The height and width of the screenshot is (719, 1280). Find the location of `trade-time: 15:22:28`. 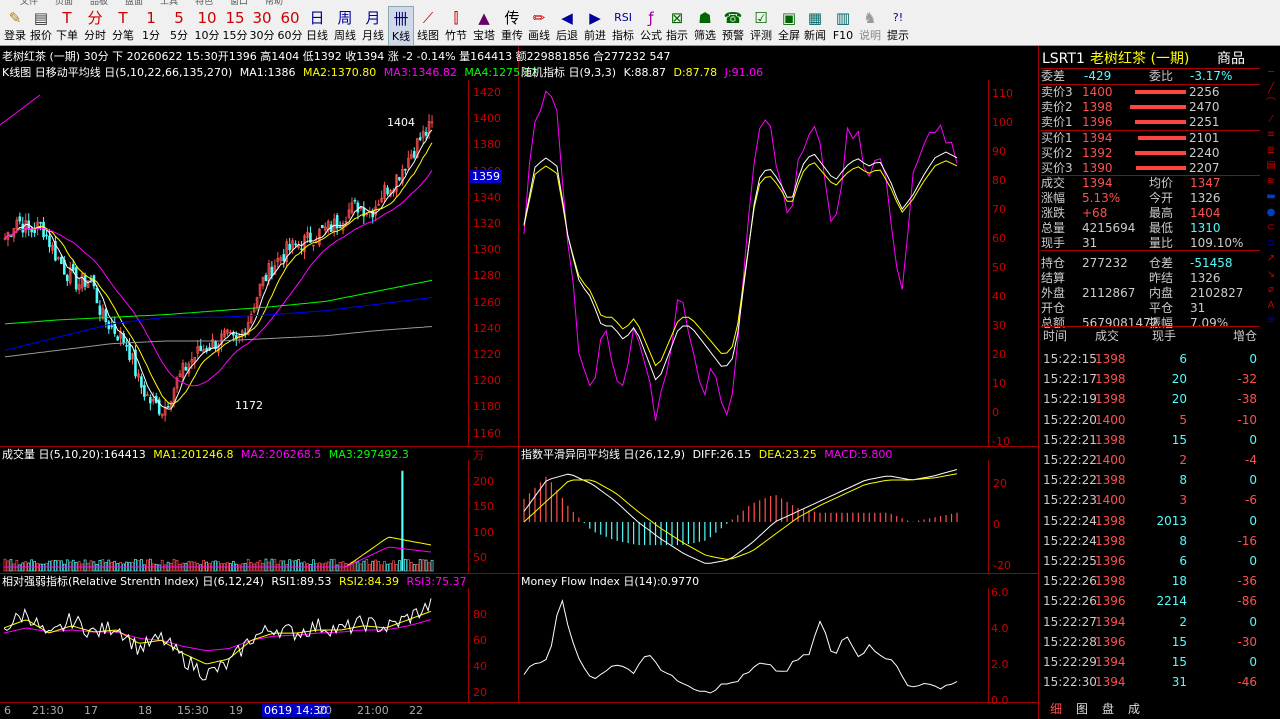

trade-time: 15:22:28 is located at coordinates (1070, 641).